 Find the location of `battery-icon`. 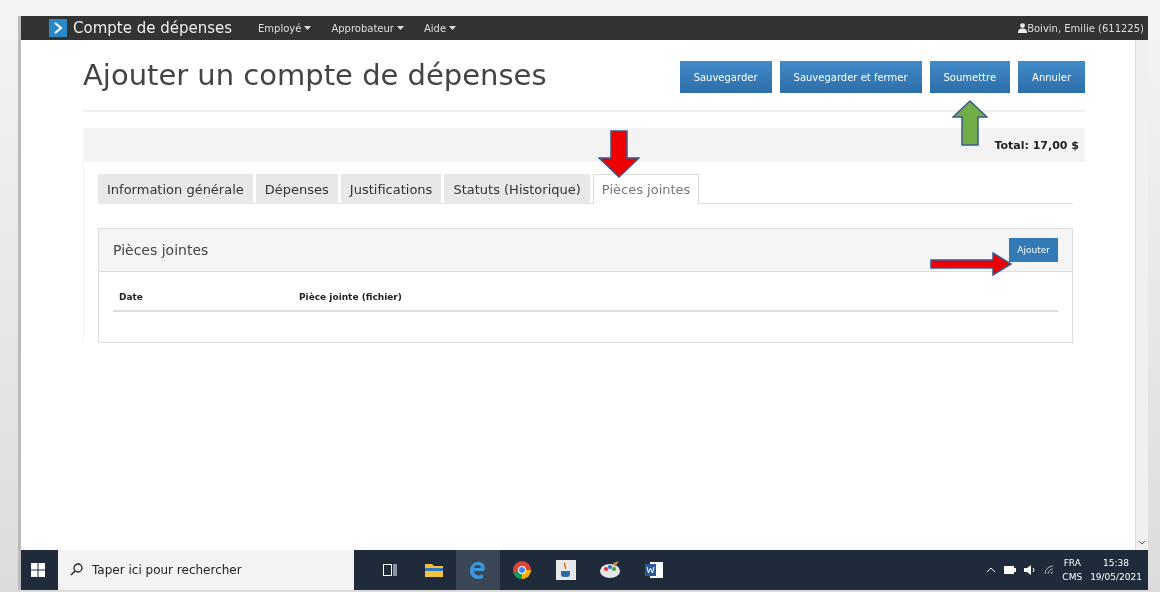

battery-icon is located at coordinates (1010, 570).